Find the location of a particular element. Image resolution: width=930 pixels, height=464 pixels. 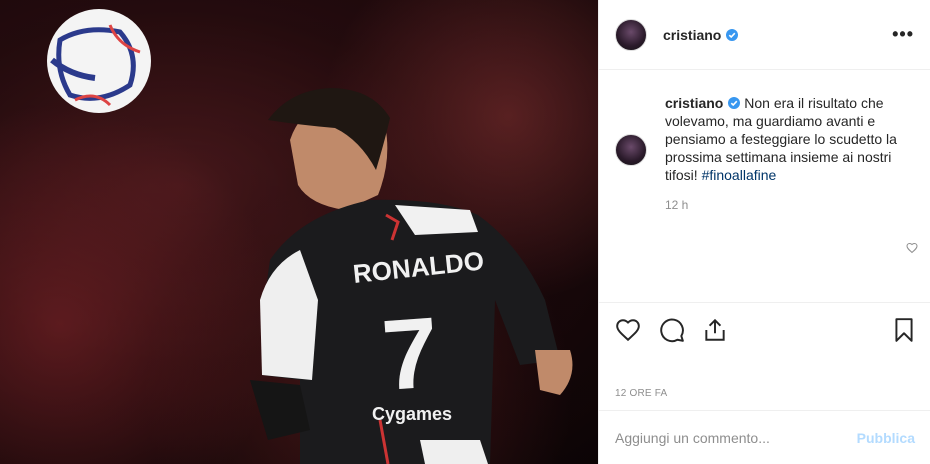

username-link: cristiano is located at coordinates (692, 35).